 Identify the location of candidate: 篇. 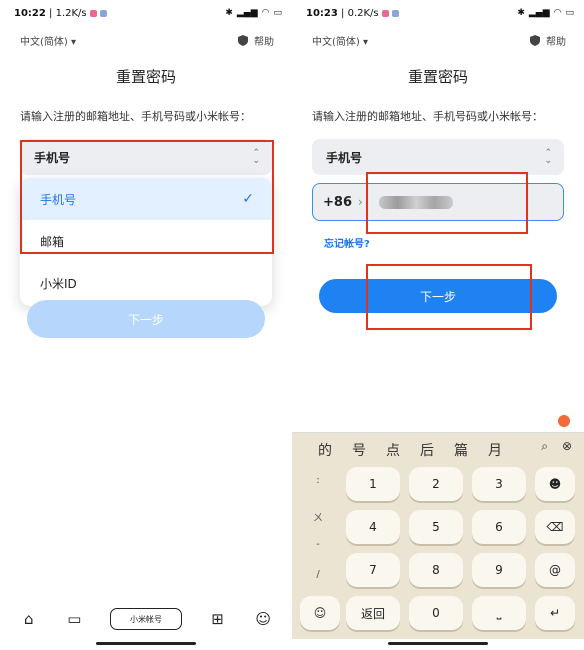
(461, 450).